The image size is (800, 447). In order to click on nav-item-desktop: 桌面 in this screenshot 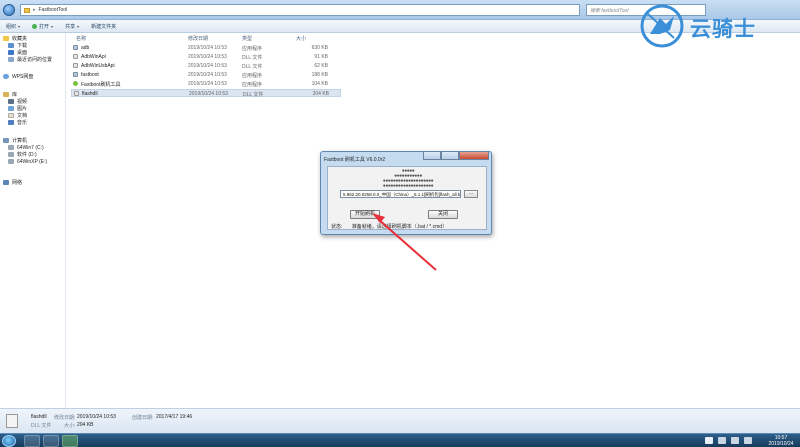, I will do `click(17, 52)`.